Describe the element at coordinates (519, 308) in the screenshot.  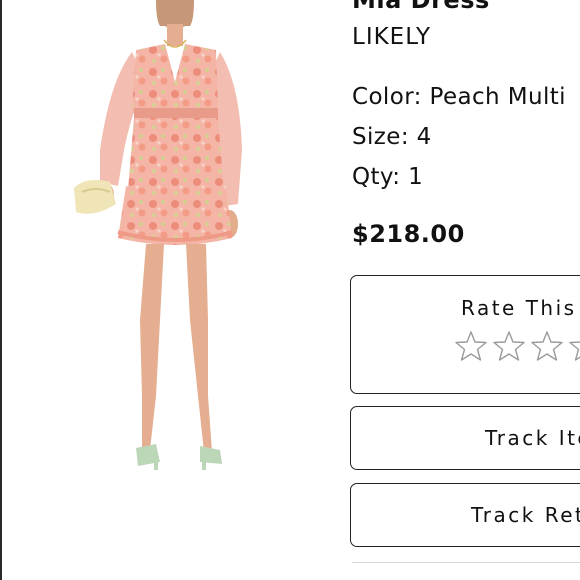
I see `rate-item-label: Rate This` at that location.